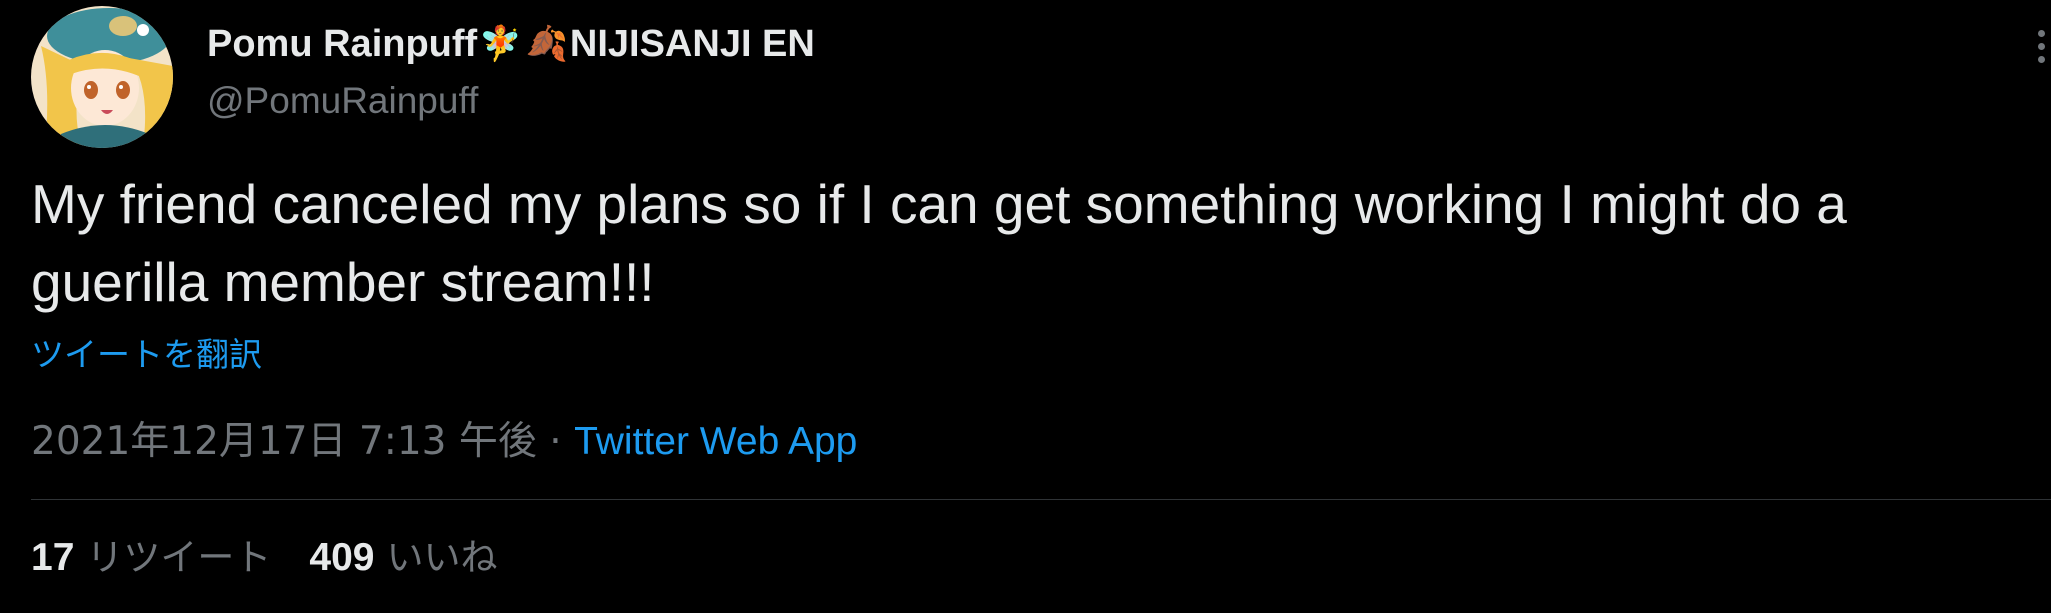 The height and width of the screenshot is (613, 2051). Describe the element at coordinates (2041, 50) in the screenshot. I see `more-vertical-icon` at that location.